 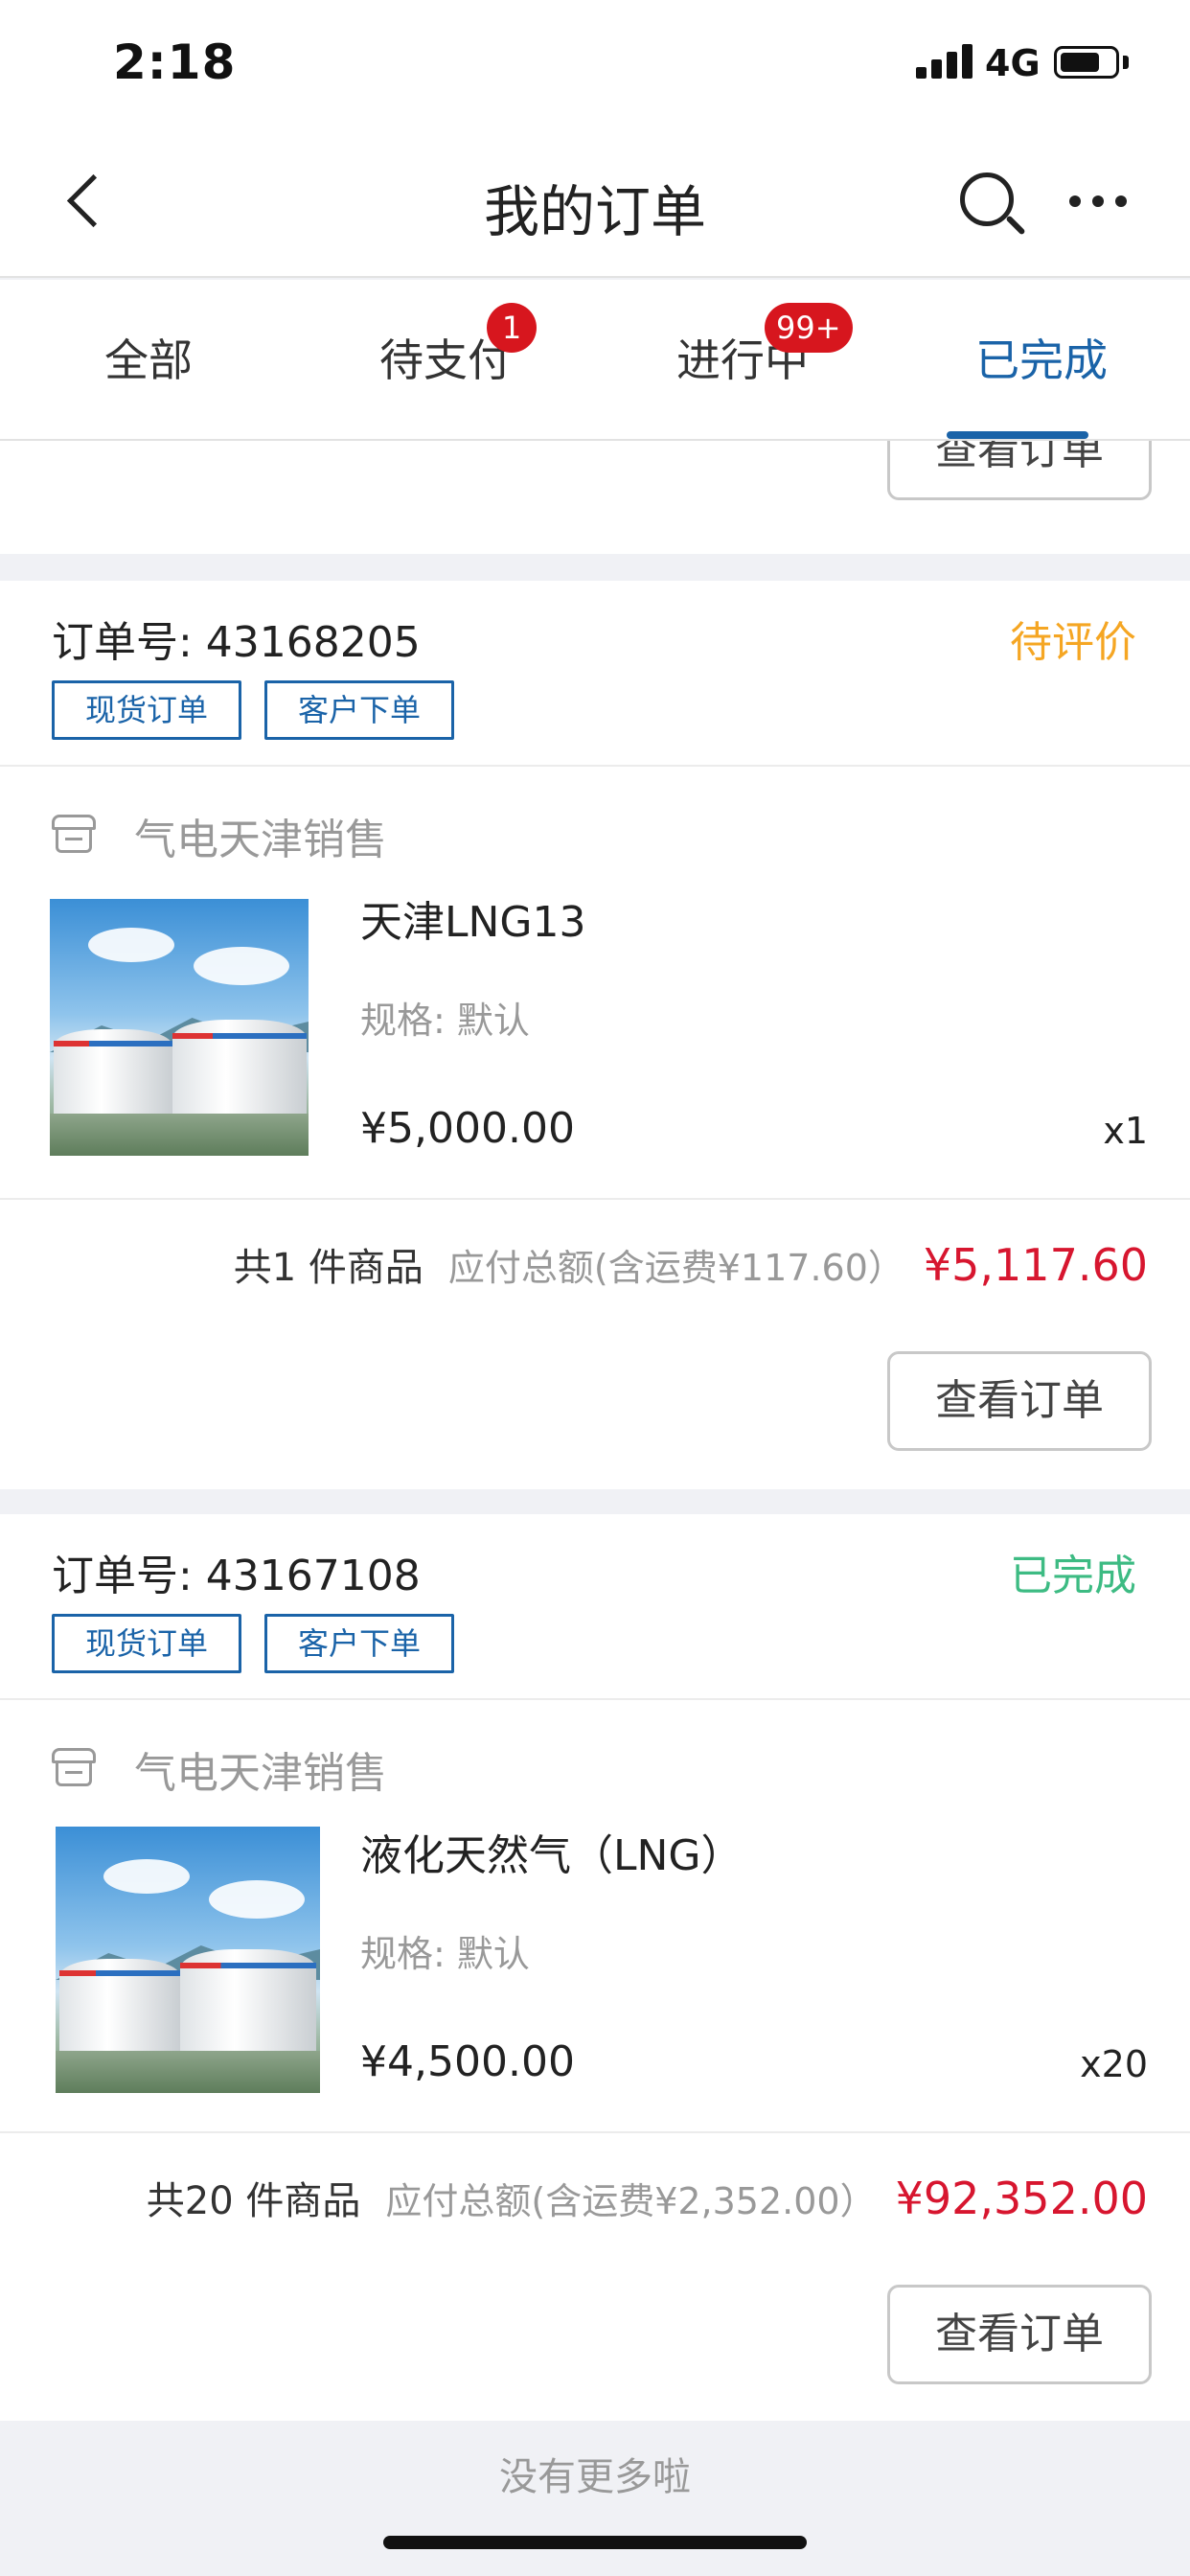 What do you see at coordinates (595, 2477) in the screenshot?
I see `no-more-text: 没有更多啦` at bounding box center [595, 2477].